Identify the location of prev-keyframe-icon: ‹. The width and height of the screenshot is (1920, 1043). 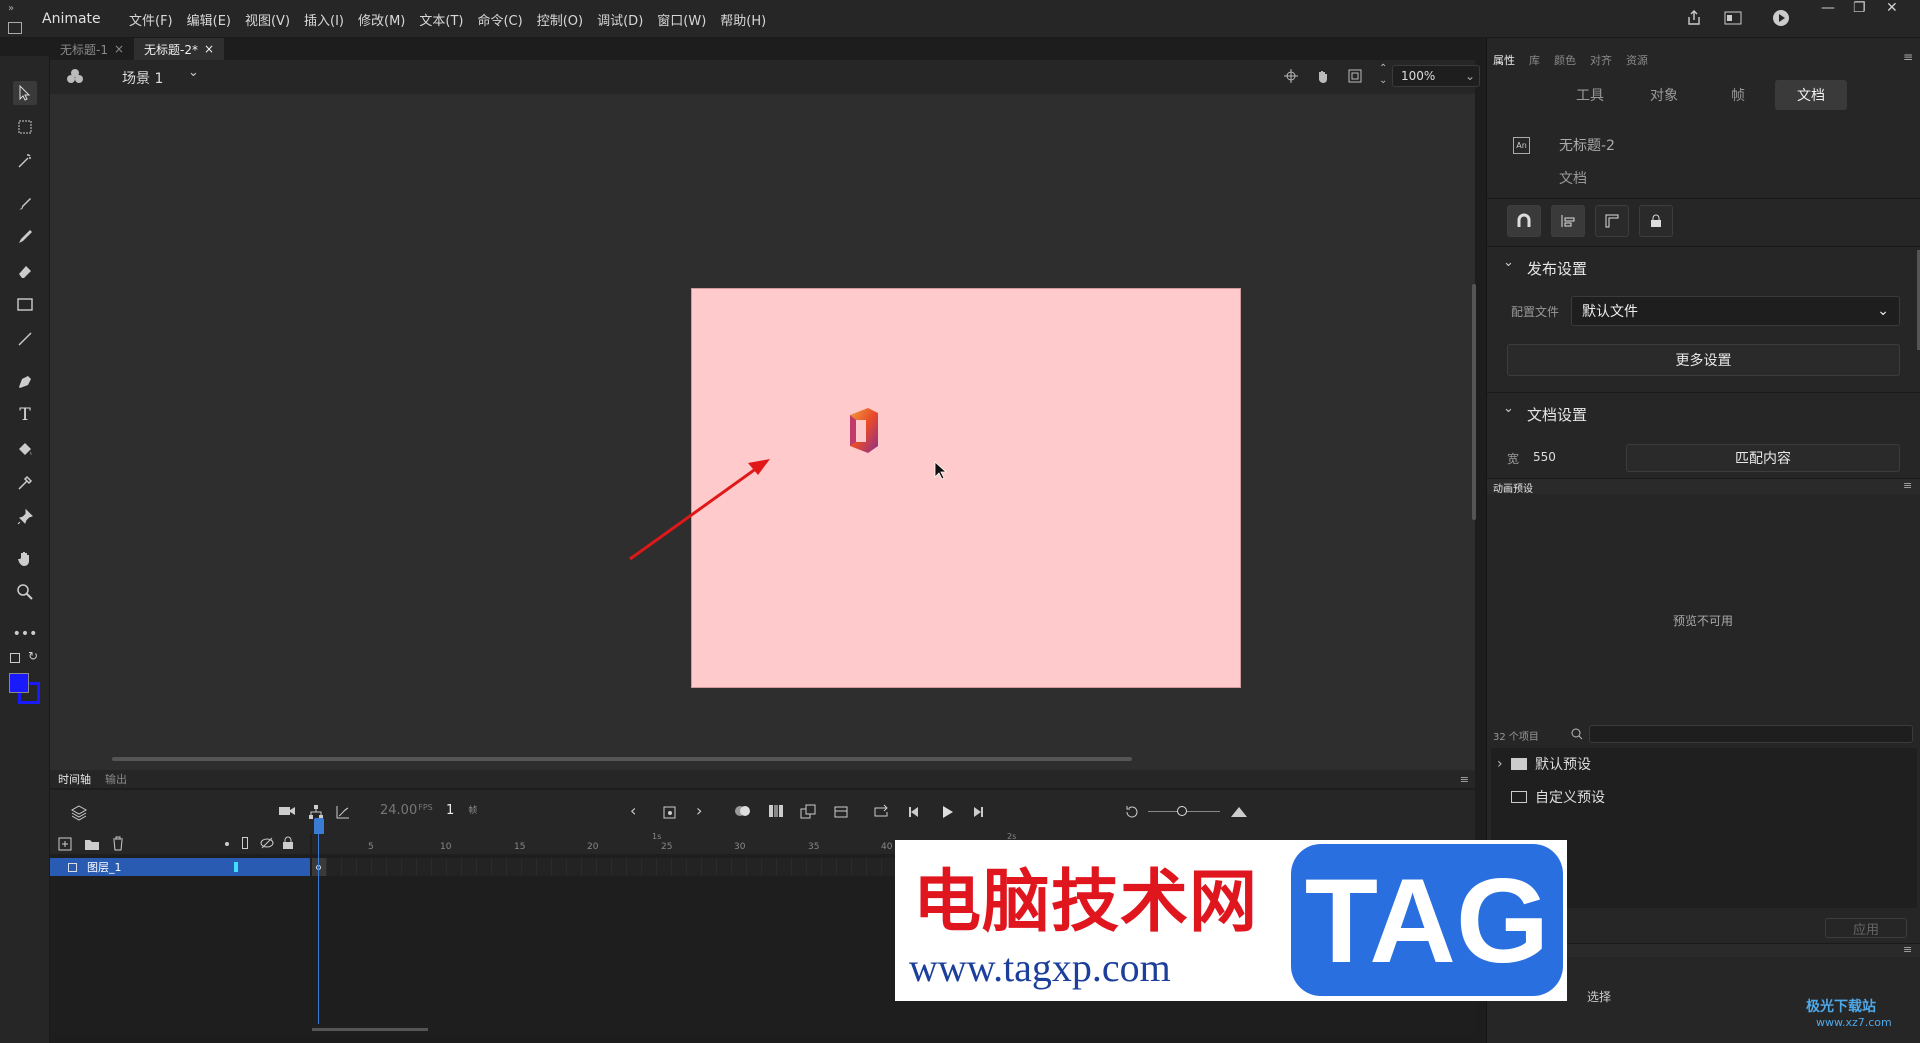
(633, 810).